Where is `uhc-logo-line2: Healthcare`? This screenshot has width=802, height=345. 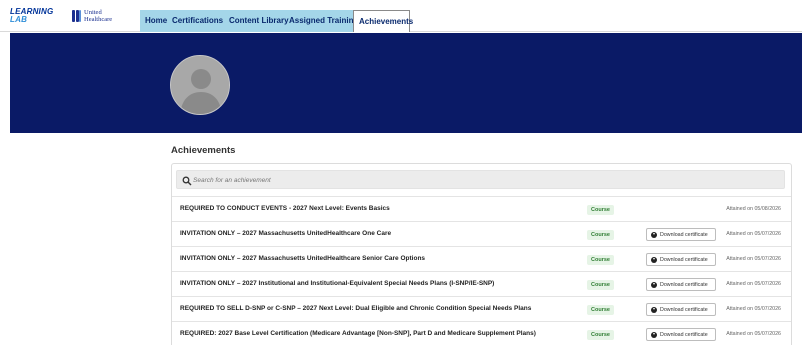
uhc-logo-line2: Healthcare is located at coordinates (98, 19).